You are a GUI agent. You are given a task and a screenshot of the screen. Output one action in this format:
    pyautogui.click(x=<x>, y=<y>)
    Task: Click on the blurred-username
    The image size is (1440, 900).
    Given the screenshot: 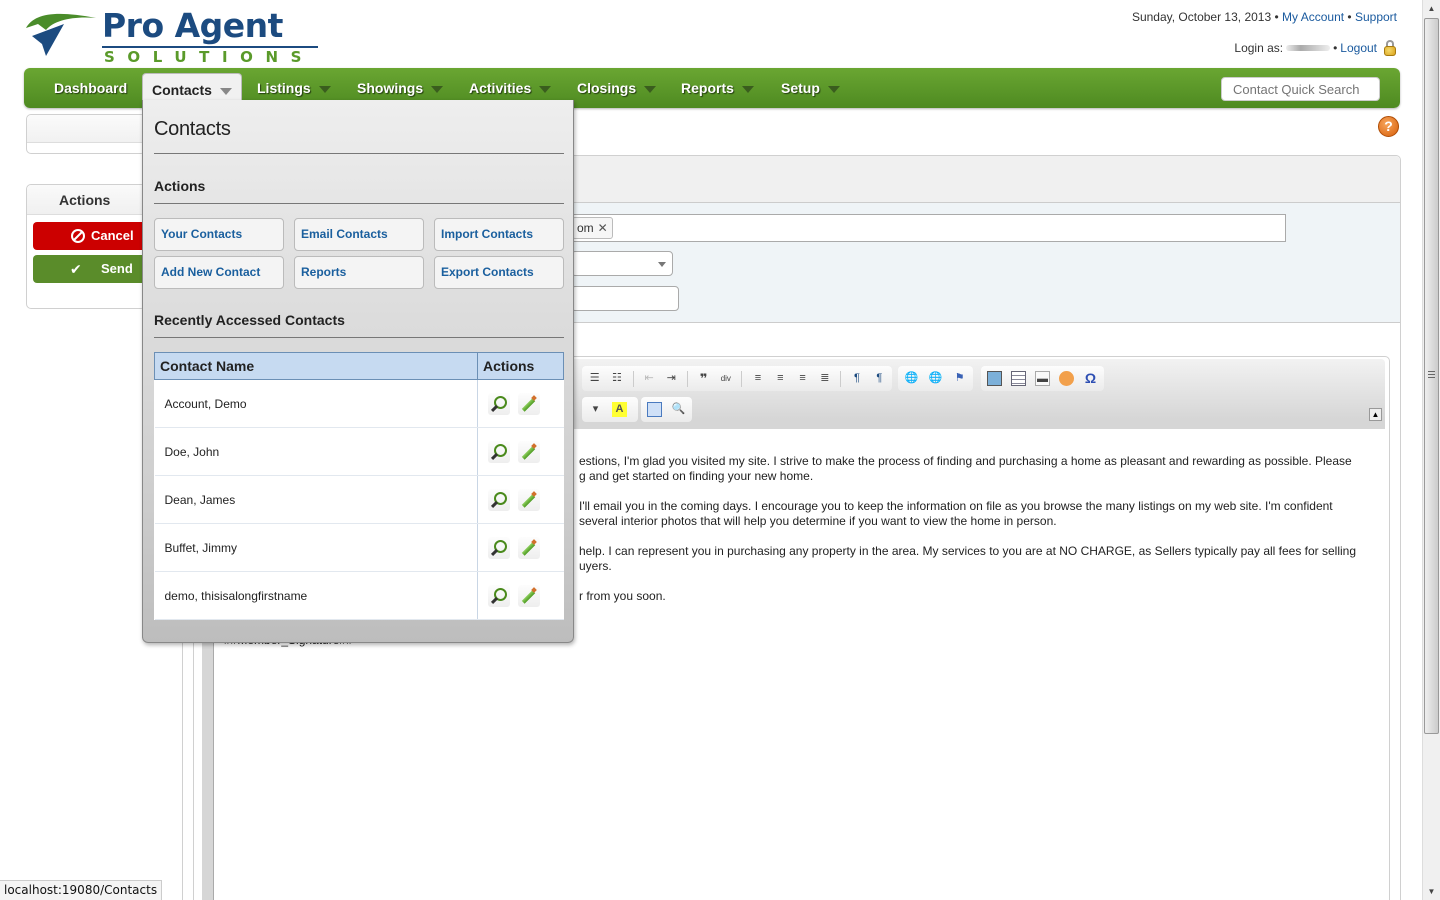 What is the action you would take?
    pyautogui.click(x=1308, y=48)
    